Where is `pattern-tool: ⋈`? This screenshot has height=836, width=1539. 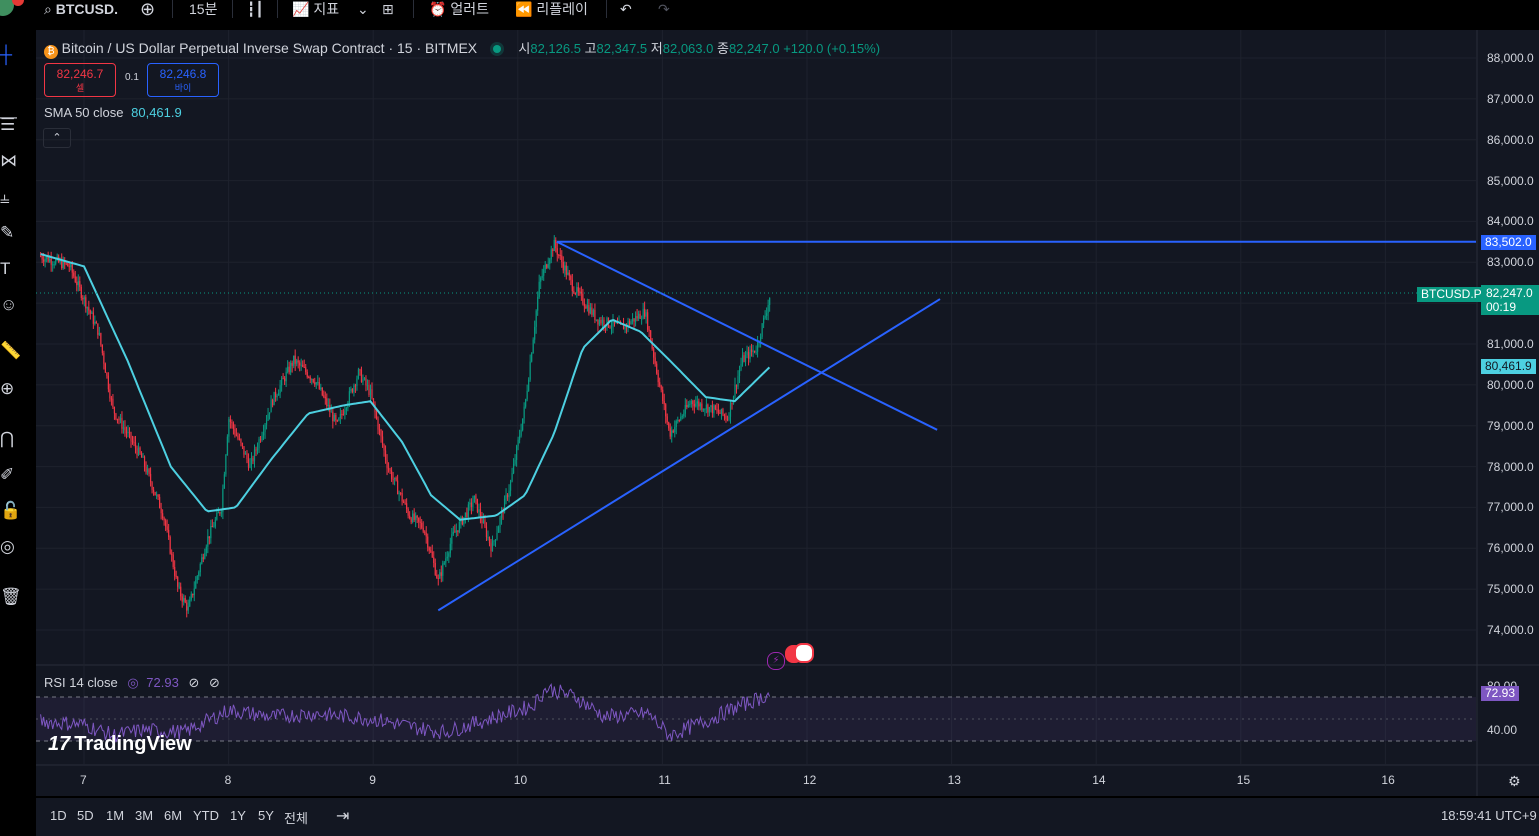 pattern-tool: ⋈ is located at coordinates (11, 161).